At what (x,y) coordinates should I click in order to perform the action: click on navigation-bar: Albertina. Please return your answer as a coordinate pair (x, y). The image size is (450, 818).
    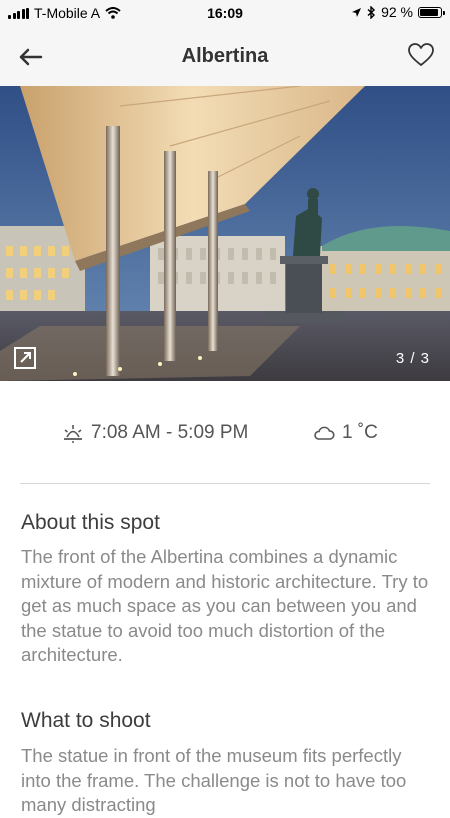
    Looking at the image, I should click on (225, 56).